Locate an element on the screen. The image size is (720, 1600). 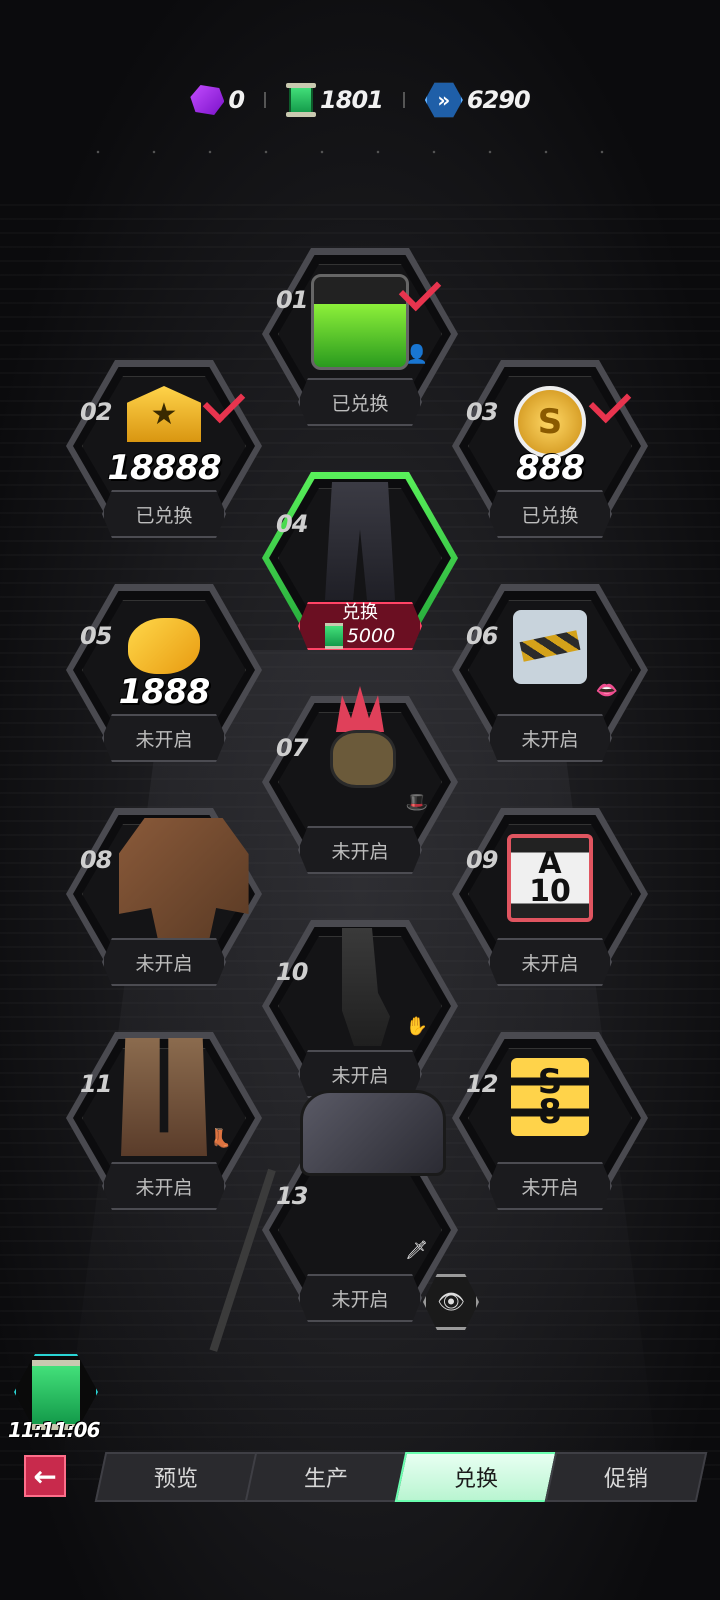
reward-item-03: 03 S 888 已兑换 is located at coordinates (550, 449).